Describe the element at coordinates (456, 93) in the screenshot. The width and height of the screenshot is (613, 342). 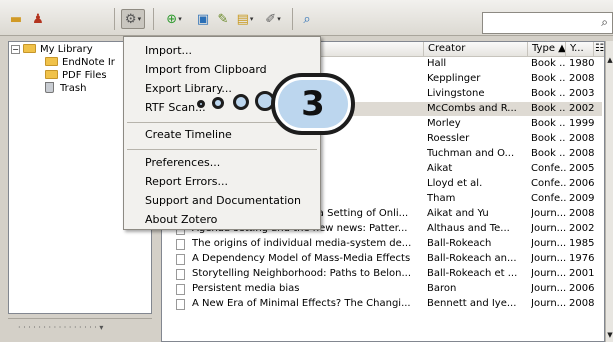
I see `cell-creator: Livingstone` at that location.